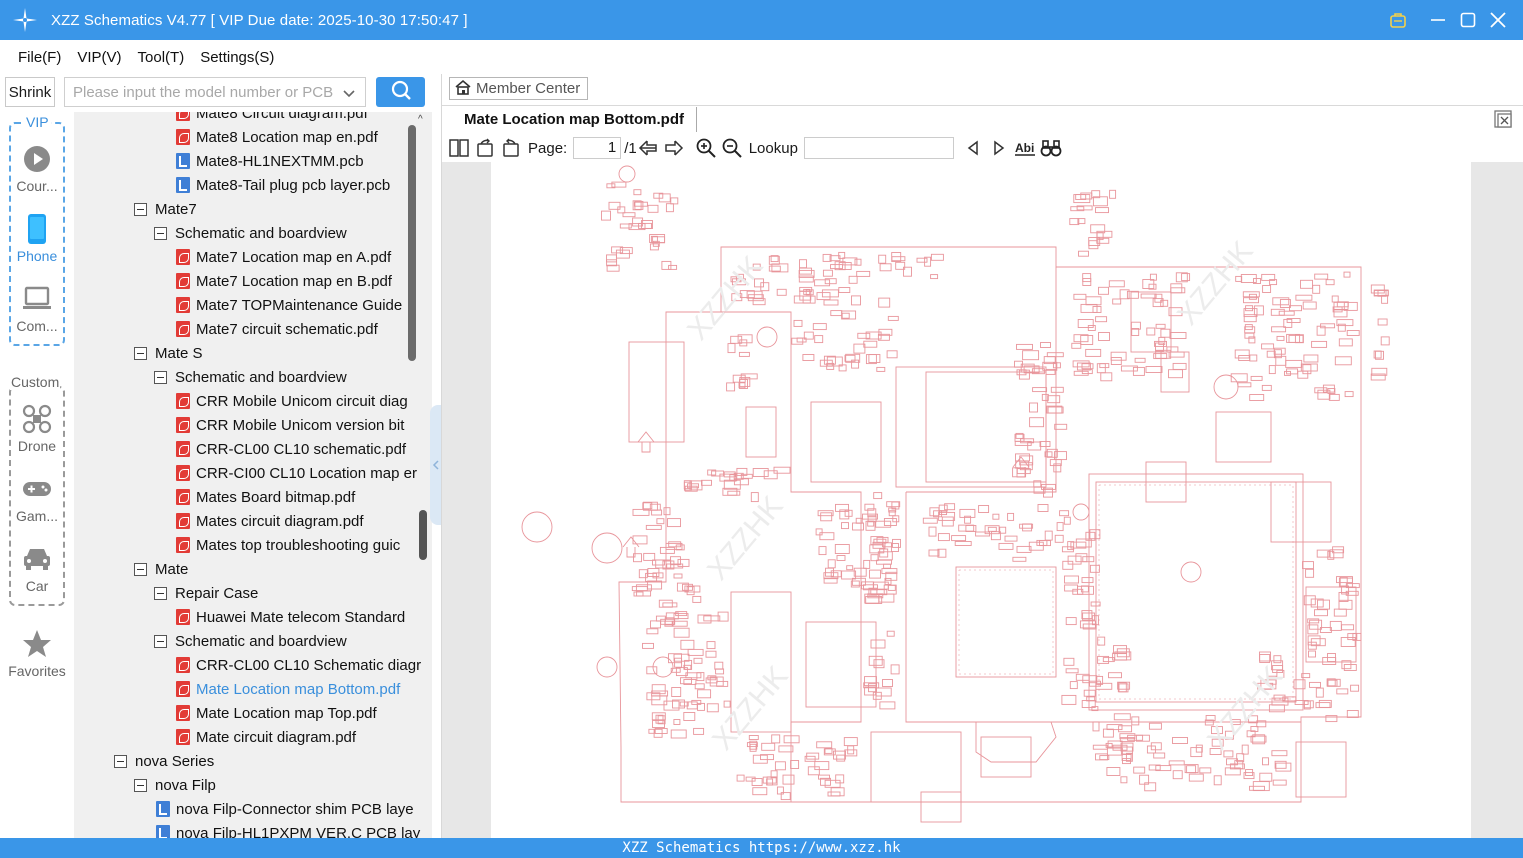  Describe the element at coordinates (161, 569) in the screenshot. I see `tree-folder: Mate` at that location.